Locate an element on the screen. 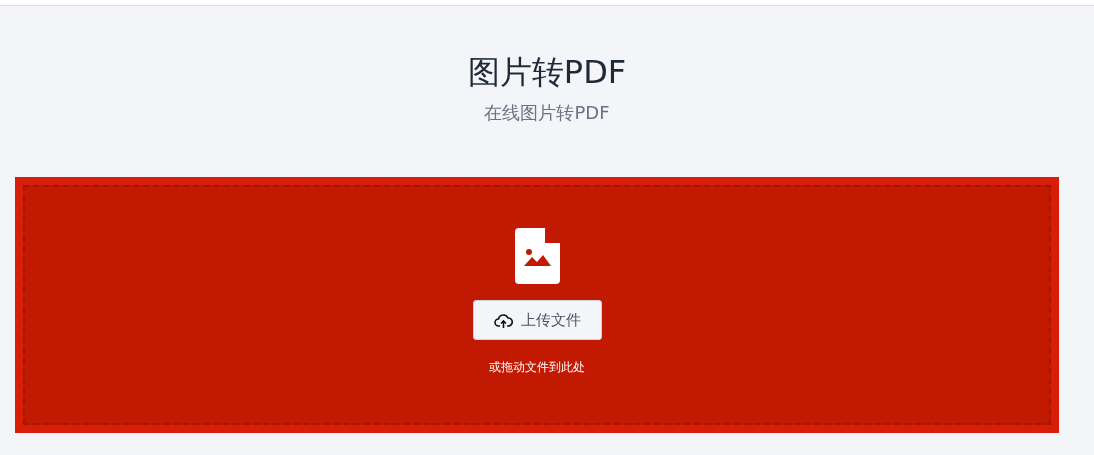 Image resolution: width=1094 pixels, height=455 pixels. cloud-upload-icon is located at coordinates (503, 320).